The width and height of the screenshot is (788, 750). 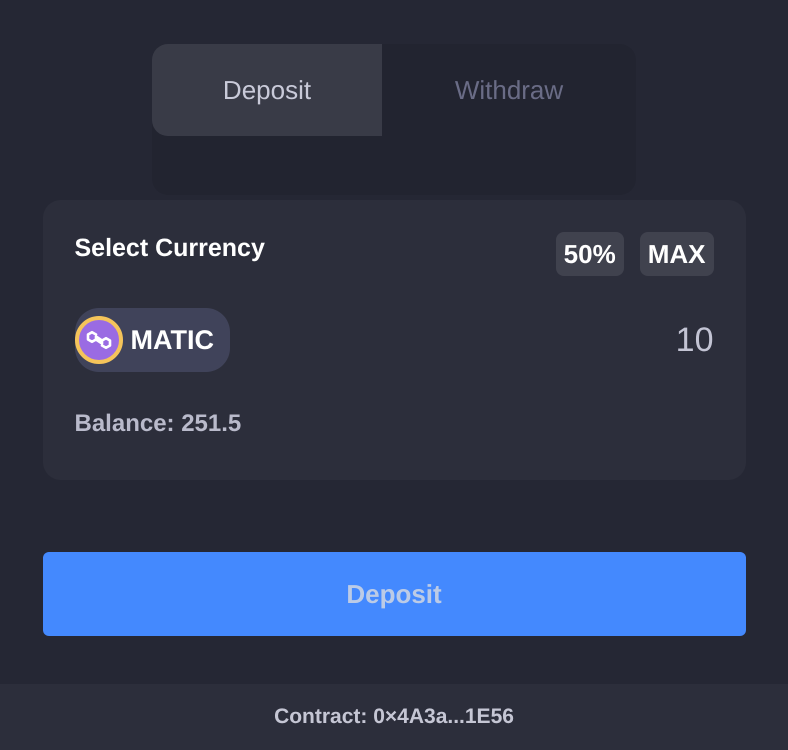 What do you see at coordinates (98, 340) in the screenshot?
I see `linked-hexagons-icon` at bounding box center [98, 340].